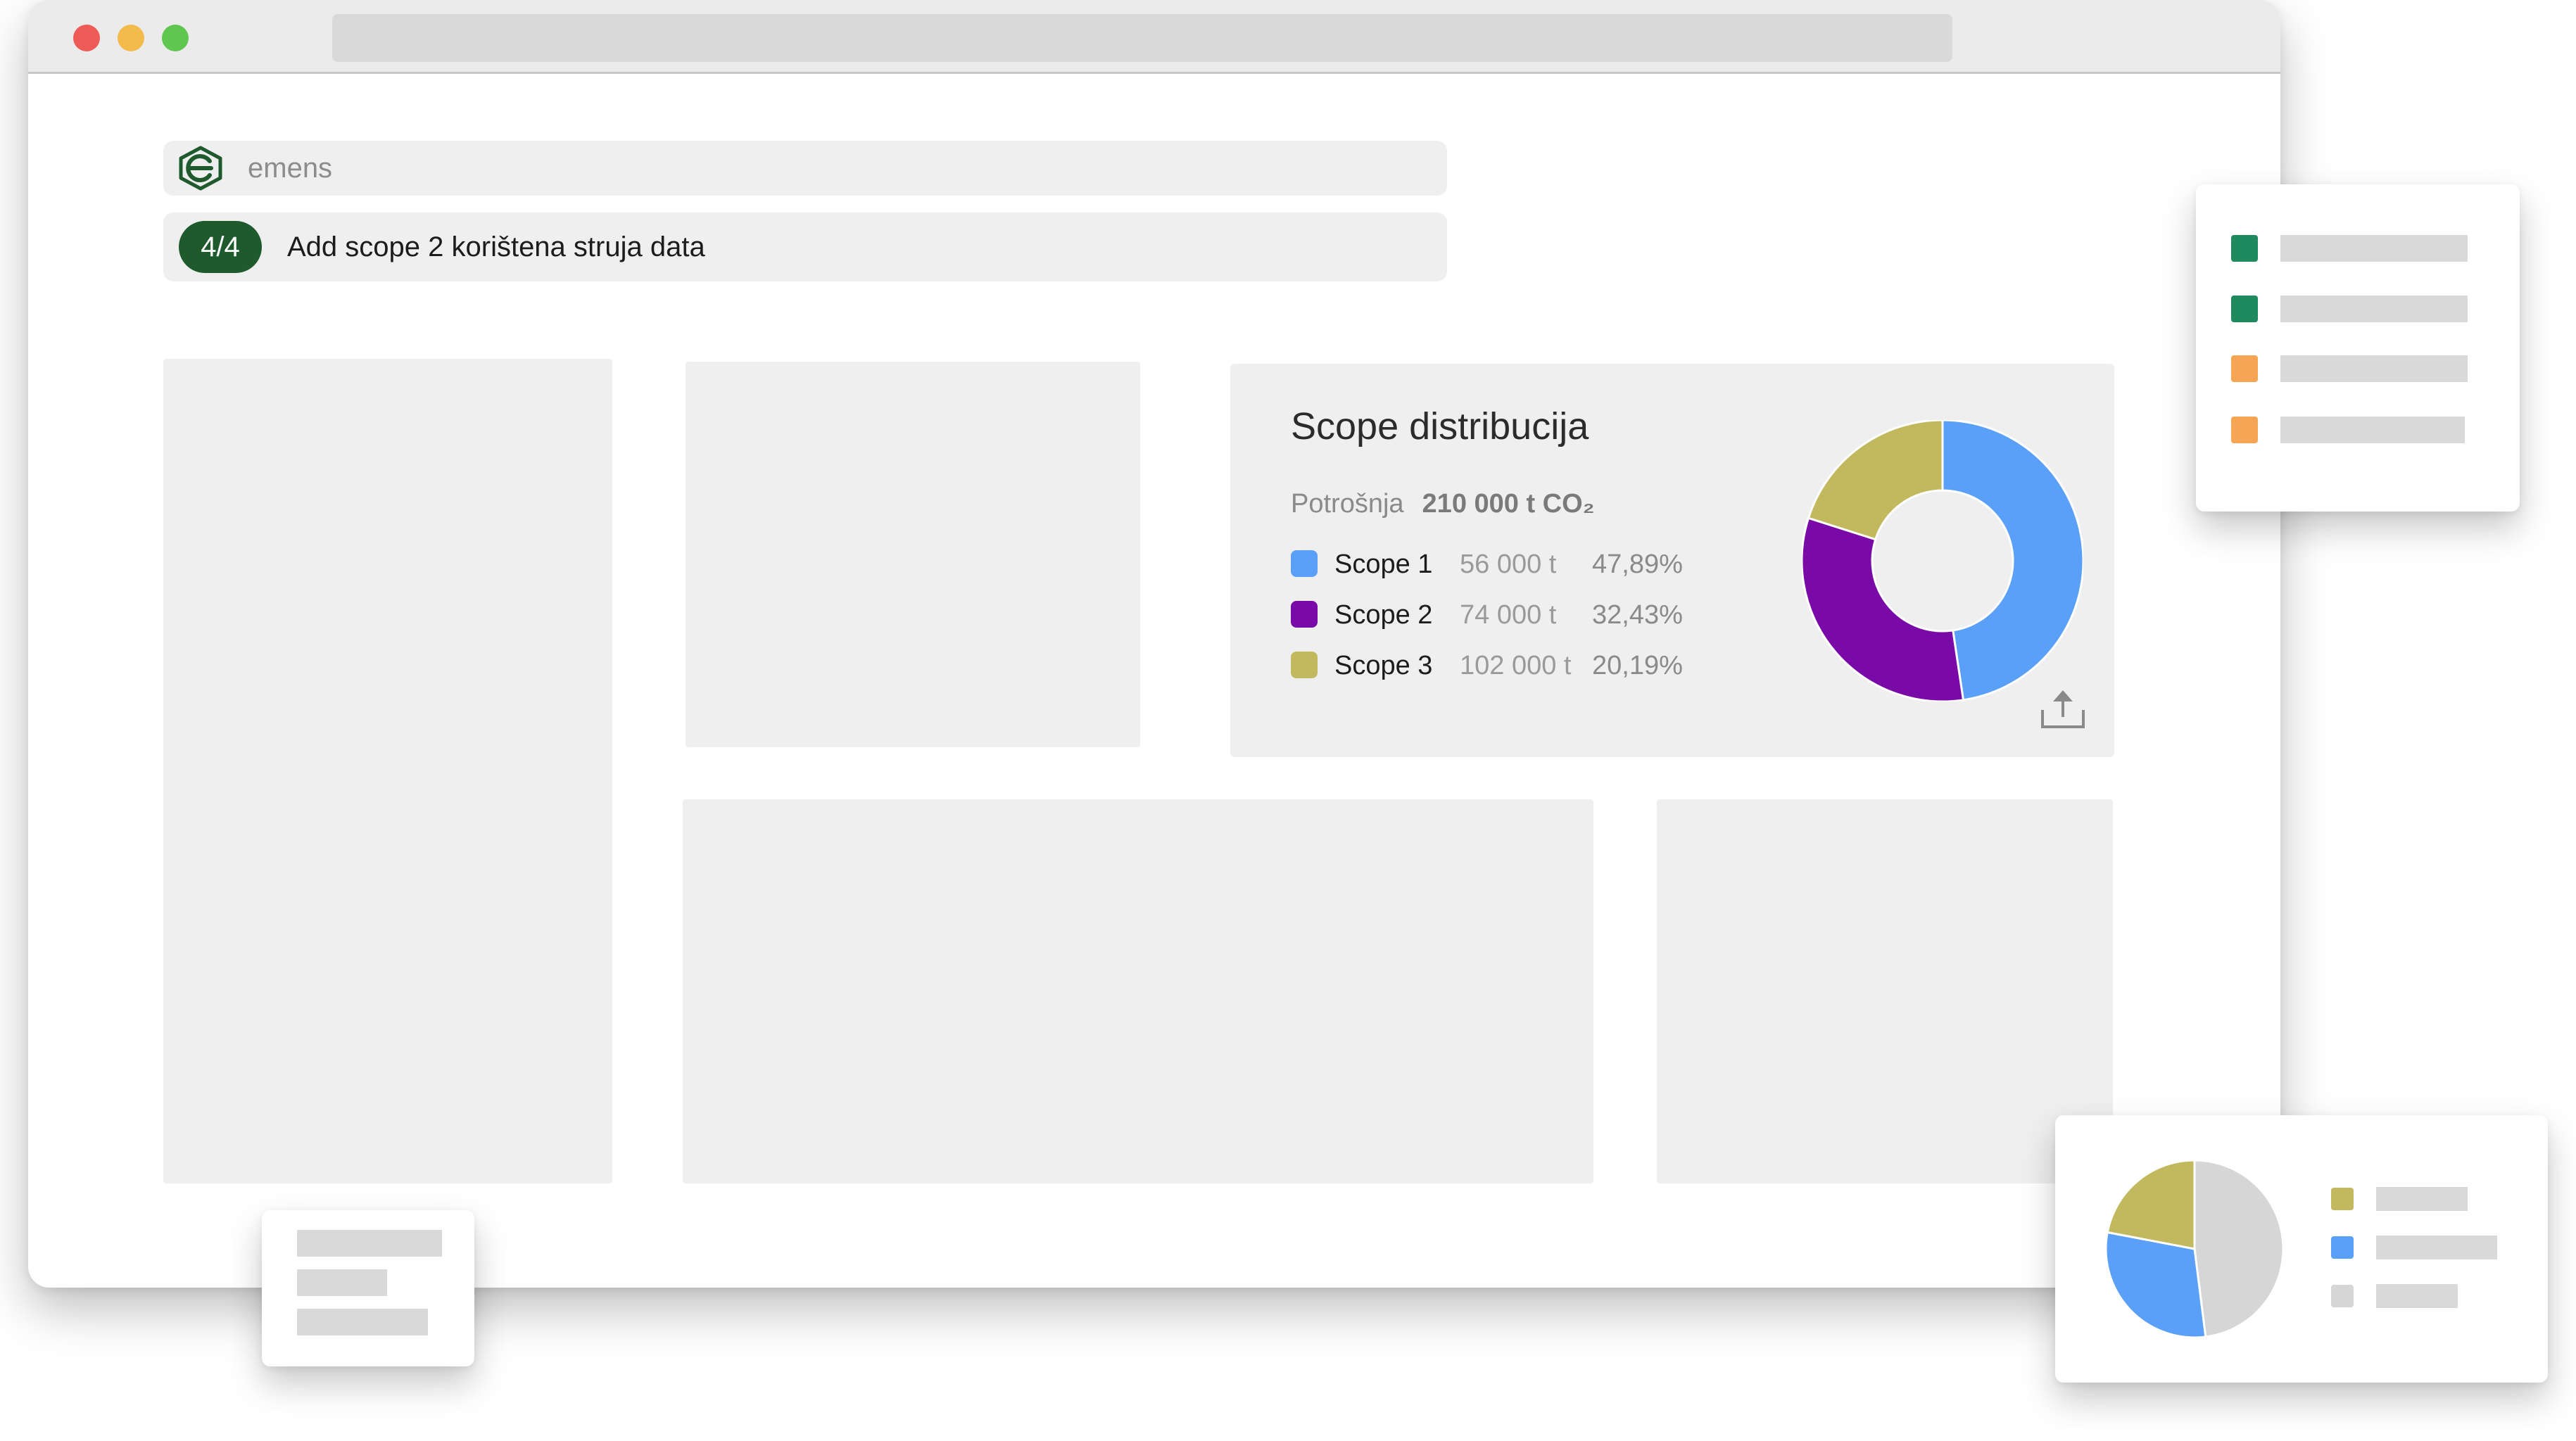 This screenshot has height=1441, width=2576. I want to click on mini-pie-chart, so click(2194, 1249).